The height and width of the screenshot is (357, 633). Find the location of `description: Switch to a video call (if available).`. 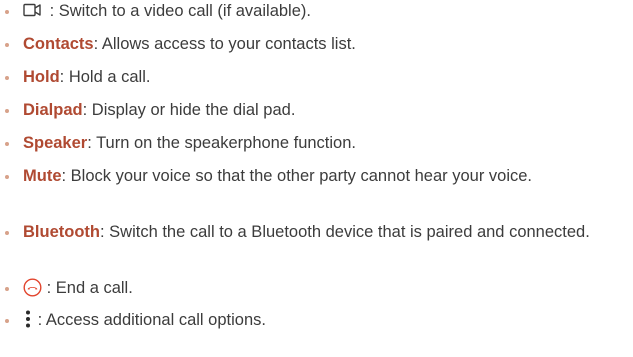

description: Switch to a video call (if available). is located at coordinates (184, 11).